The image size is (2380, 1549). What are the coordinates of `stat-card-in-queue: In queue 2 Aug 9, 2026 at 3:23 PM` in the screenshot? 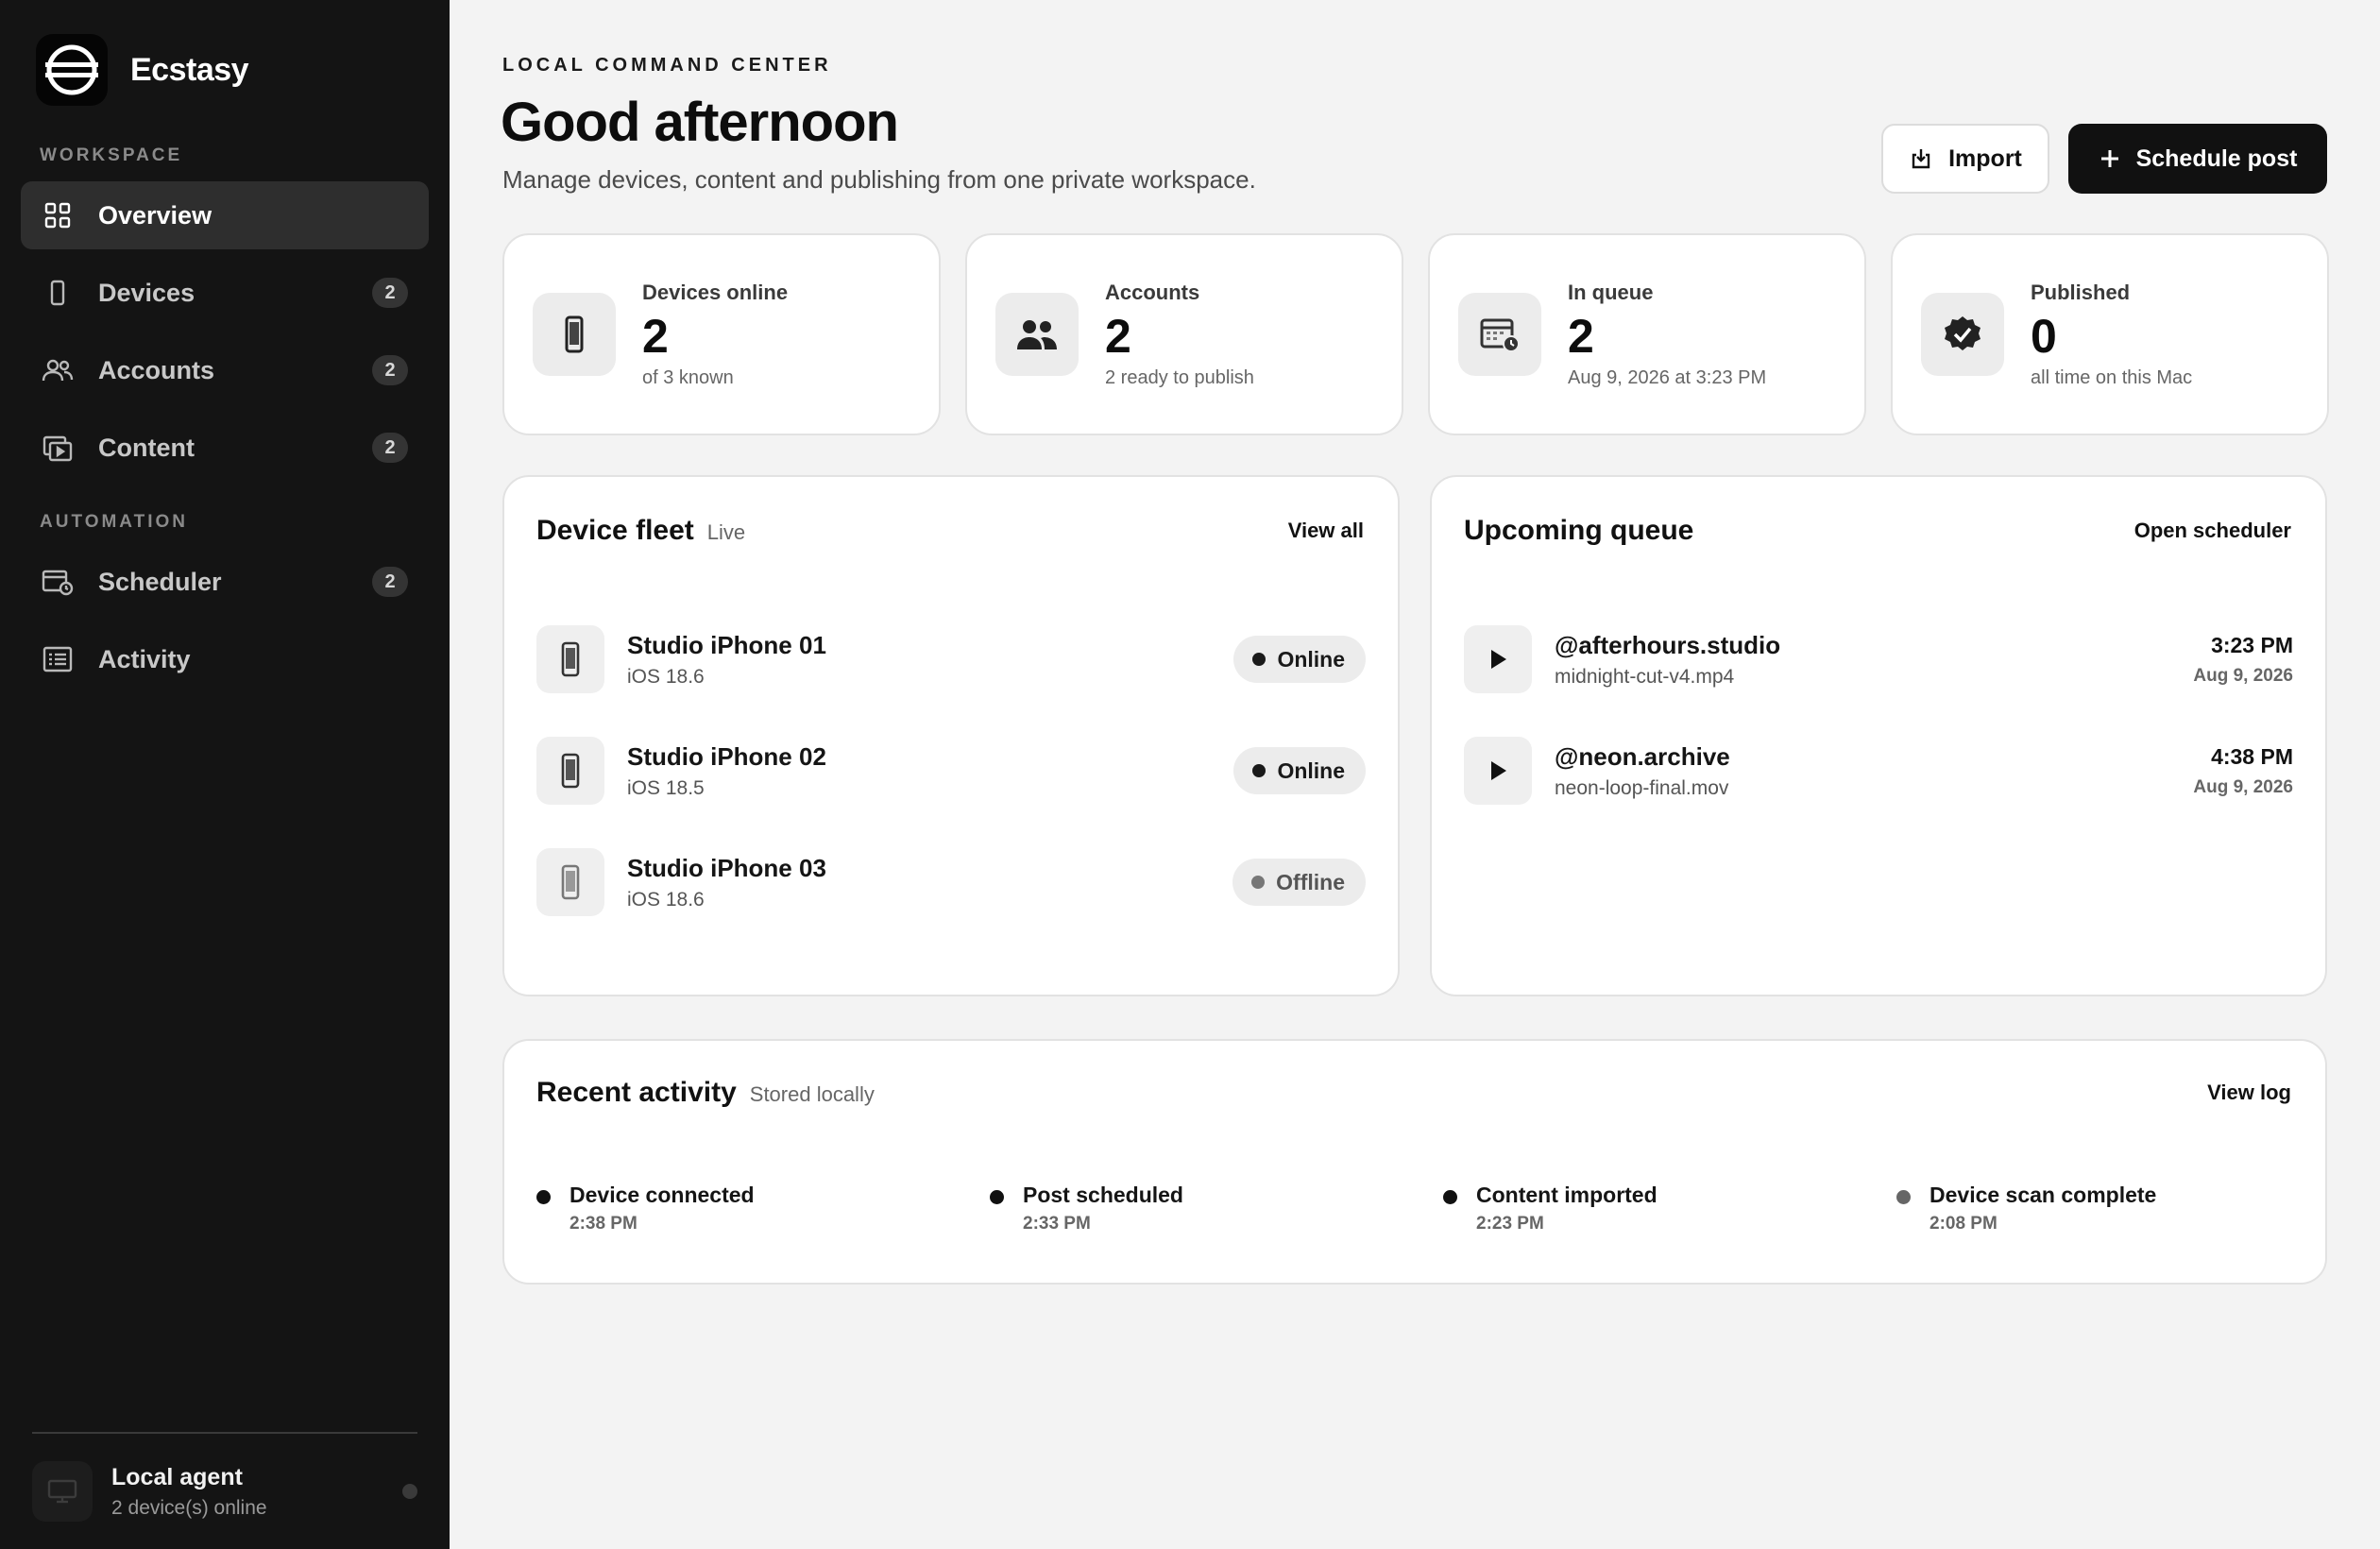 It's located at (1647, 334).